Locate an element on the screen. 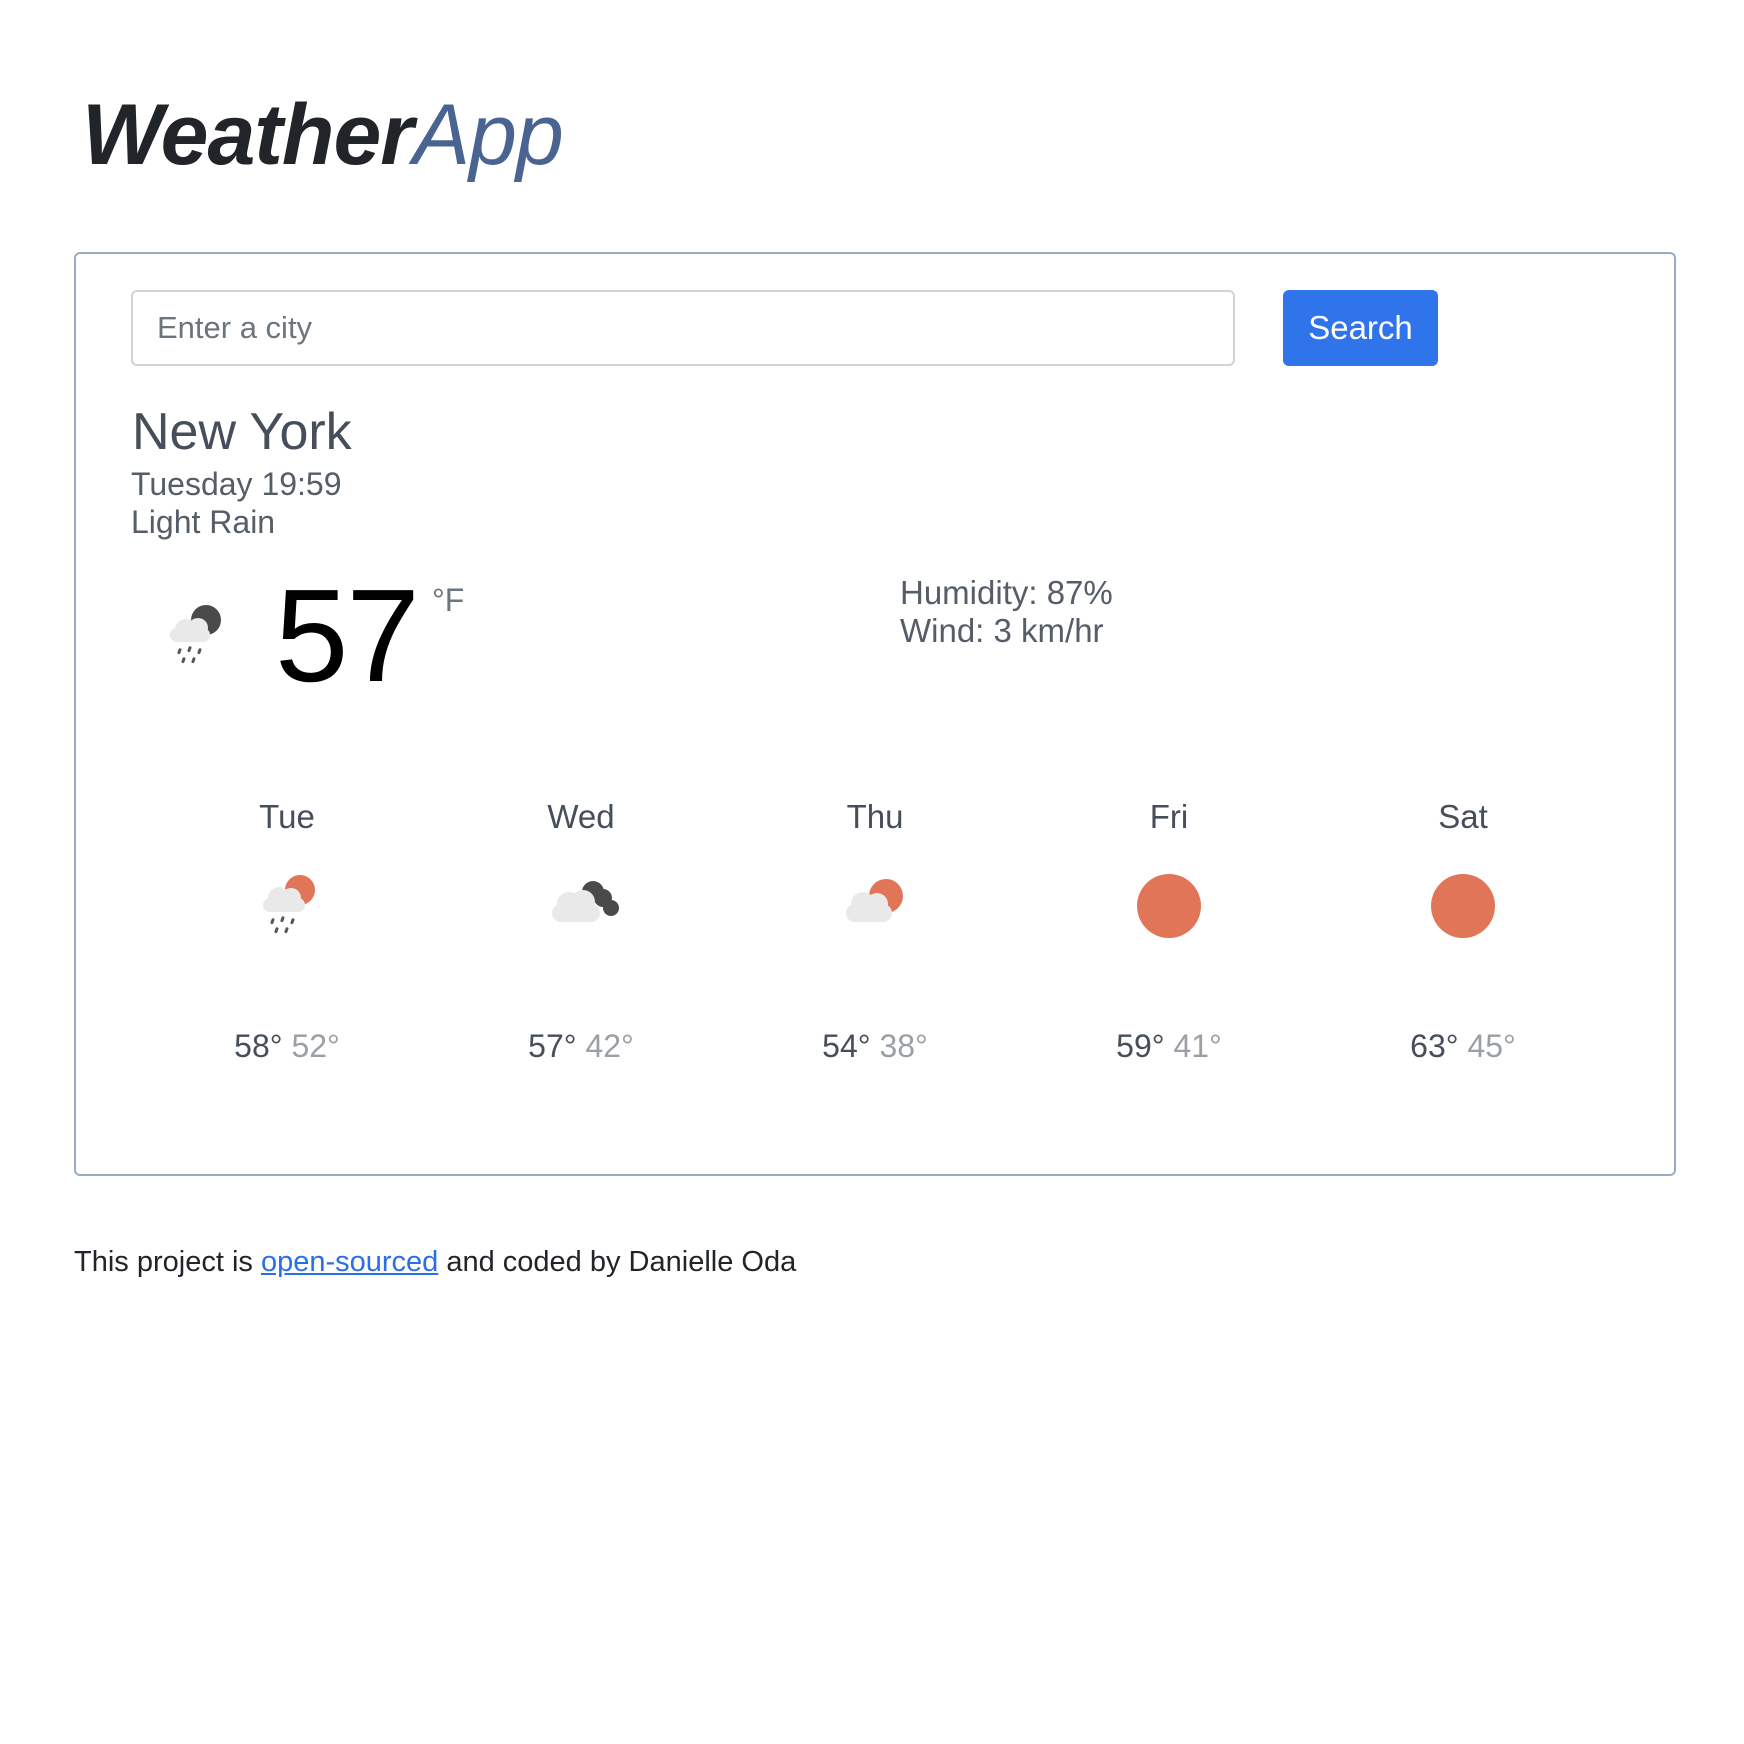 The width and height of the screenshot is (1744, 1744). current-temperature: 57 is located at coordinates (347, 635).